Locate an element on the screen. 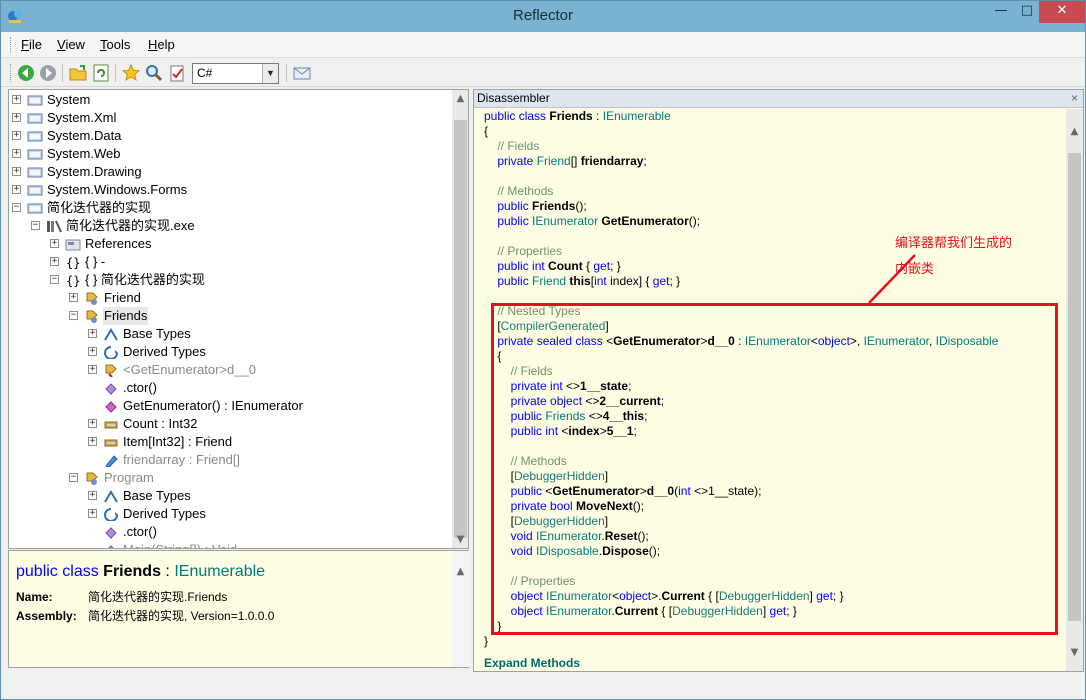  tree-scrollbar: ▲ ▼ is located at coordinates (460, 319).